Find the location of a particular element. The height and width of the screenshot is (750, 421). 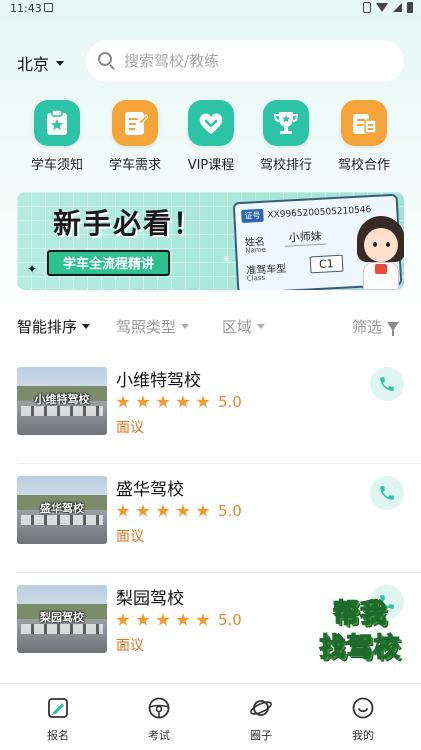

license-tag: 证号 is located at coordinates (252, 215).